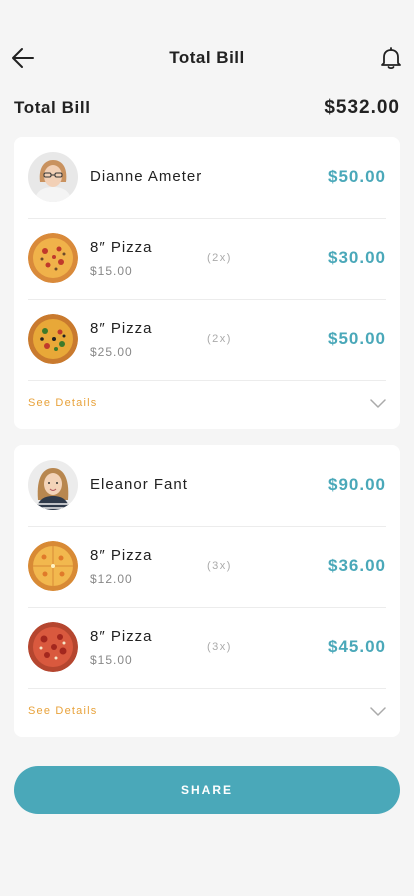 Image resolution: width=414 pixels, height=896 pixels. I want to click on item-amount: $30.00, so click(357, 257).